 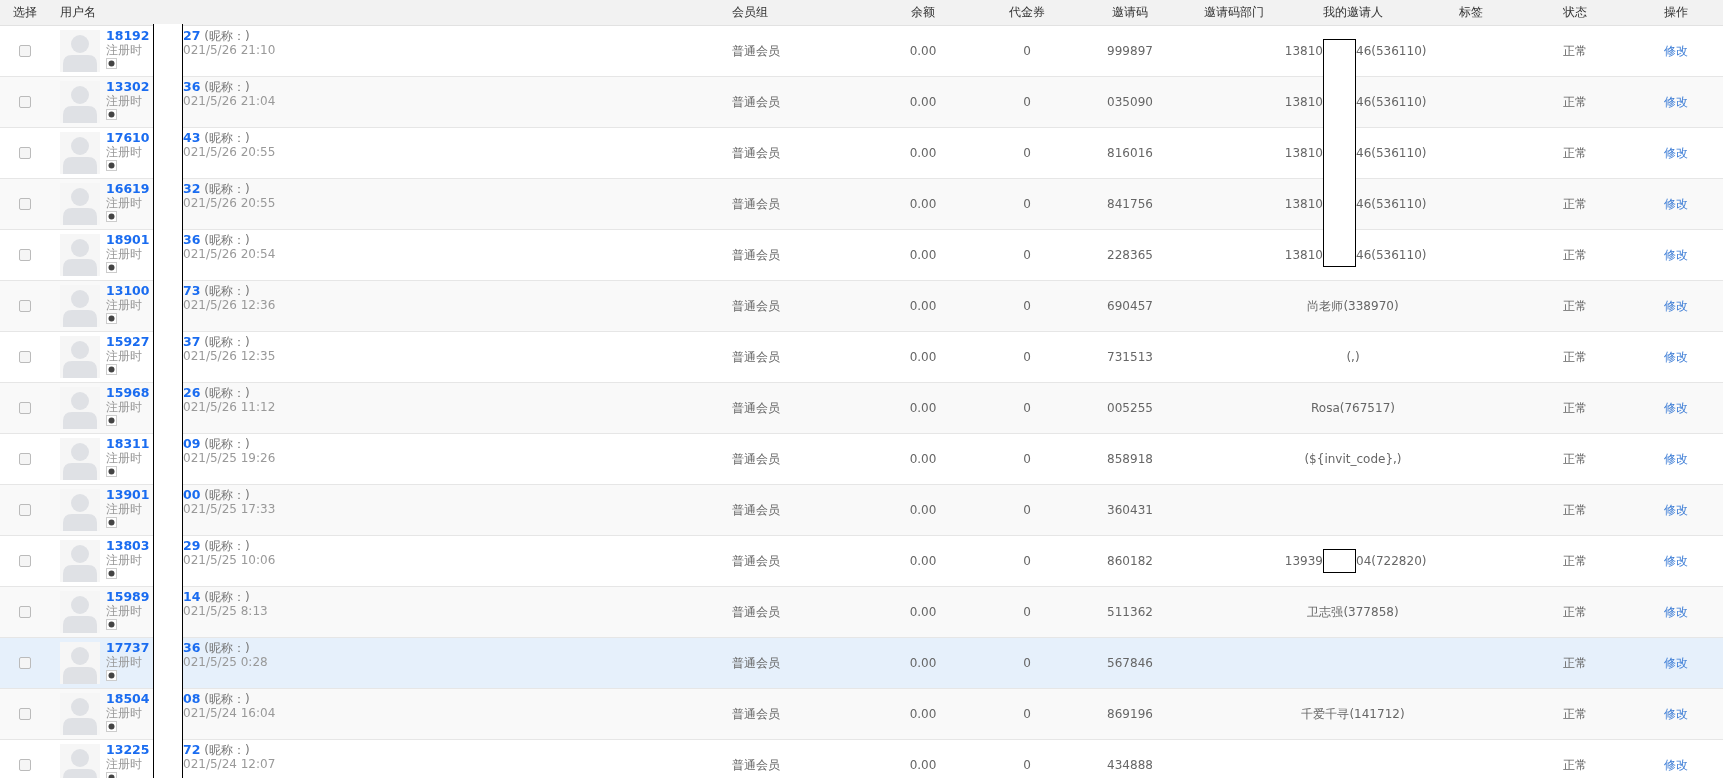 I want to click on username: 37, so click(x=192, y=341).